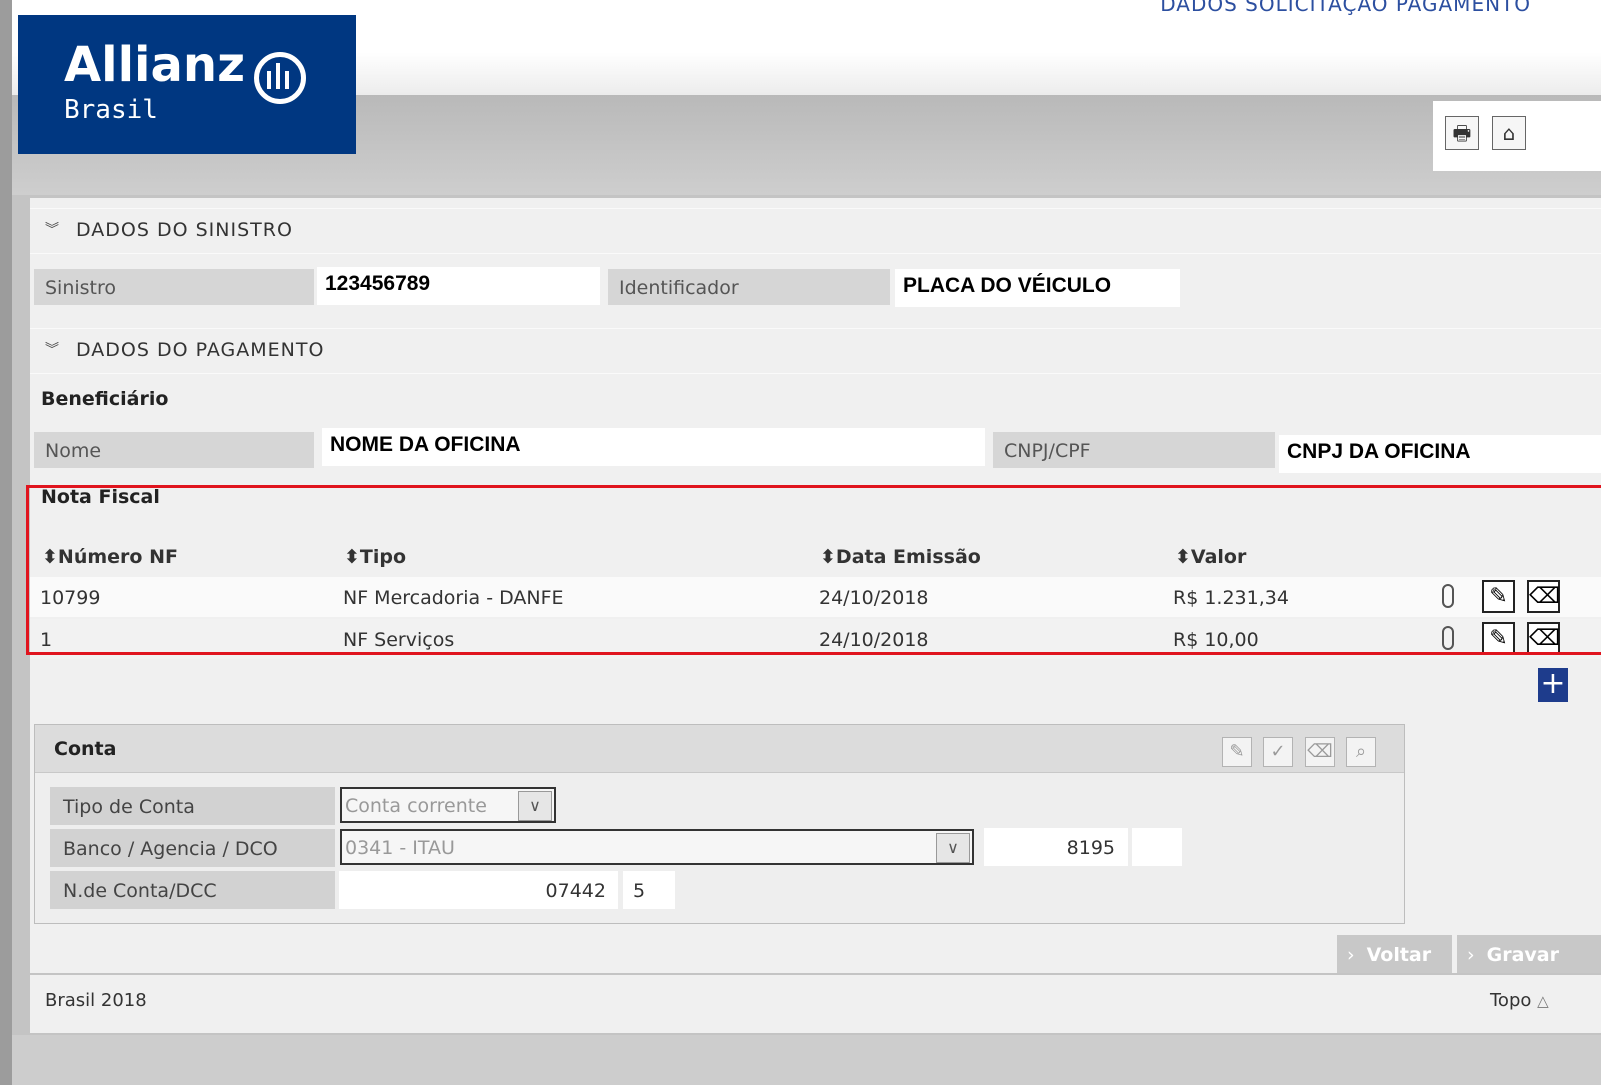  I want to click on voltar-button: › Voltar, so click(1394, 954).